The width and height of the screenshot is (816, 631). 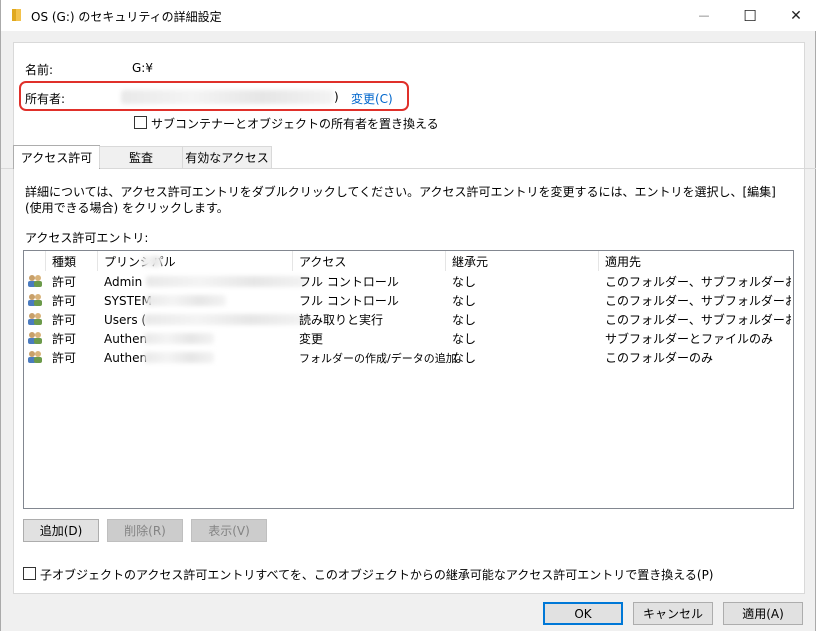 I want to click on owner-value-redacted, so click(x=227, y=97).